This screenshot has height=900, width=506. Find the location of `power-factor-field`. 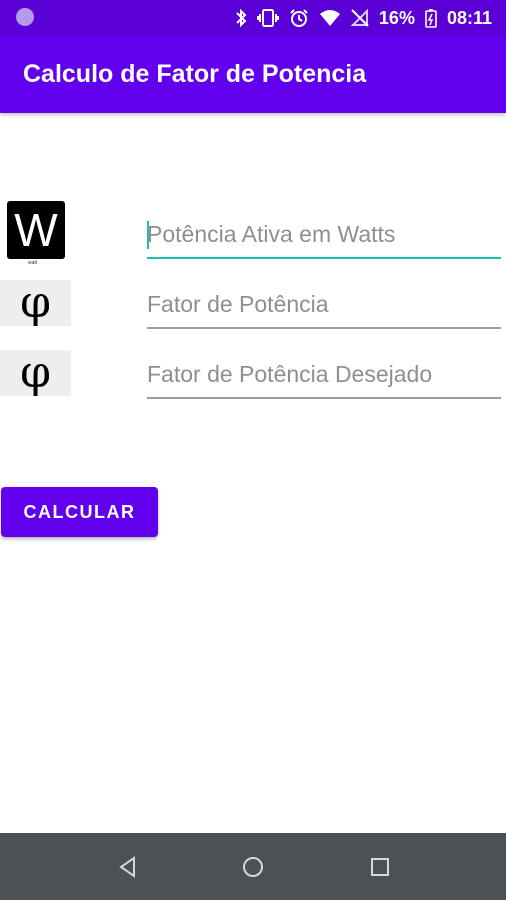

power-factor-field is located at coordinates (324, 306).